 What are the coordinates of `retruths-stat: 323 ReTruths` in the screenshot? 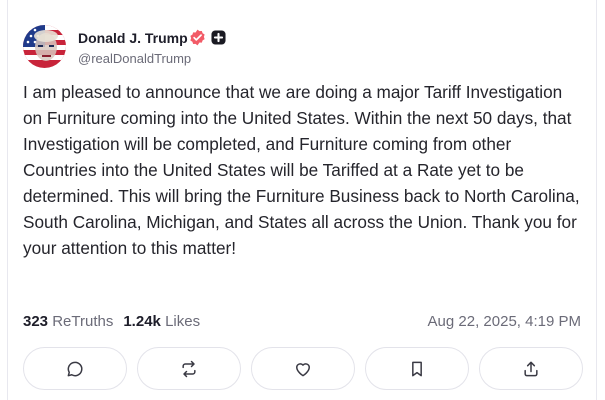 It's located at (68, 321).